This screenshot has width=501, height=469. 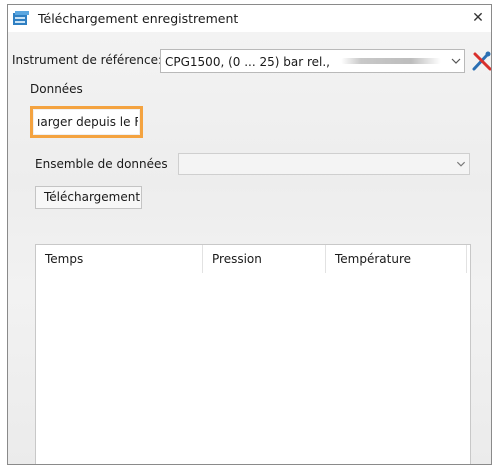 I want to click on instrument-settings-tool-icon, so click(x=481, y=61).